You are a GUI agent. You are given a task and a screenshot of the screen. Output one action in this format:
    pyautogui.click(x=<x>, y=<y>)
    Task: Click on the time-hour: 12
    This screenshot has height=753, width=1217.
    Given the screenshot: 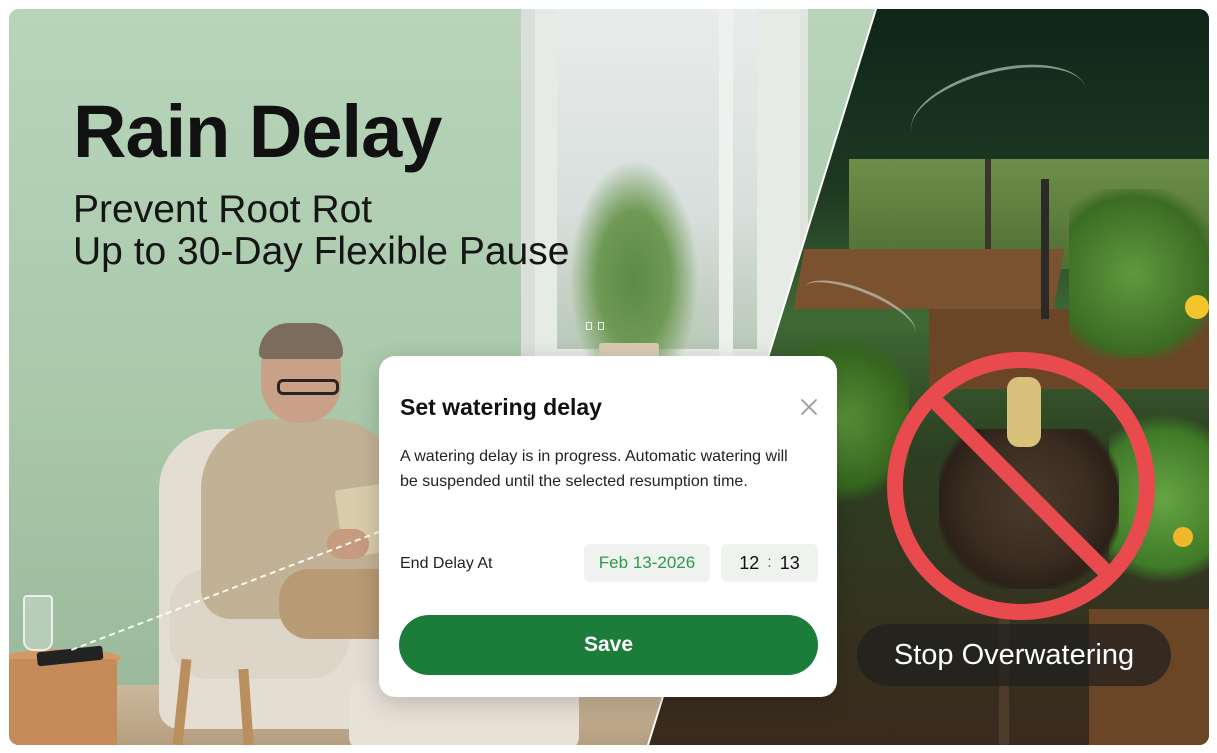 What is the action you would take?
    pyautogui.click(x=749, y=562)
    